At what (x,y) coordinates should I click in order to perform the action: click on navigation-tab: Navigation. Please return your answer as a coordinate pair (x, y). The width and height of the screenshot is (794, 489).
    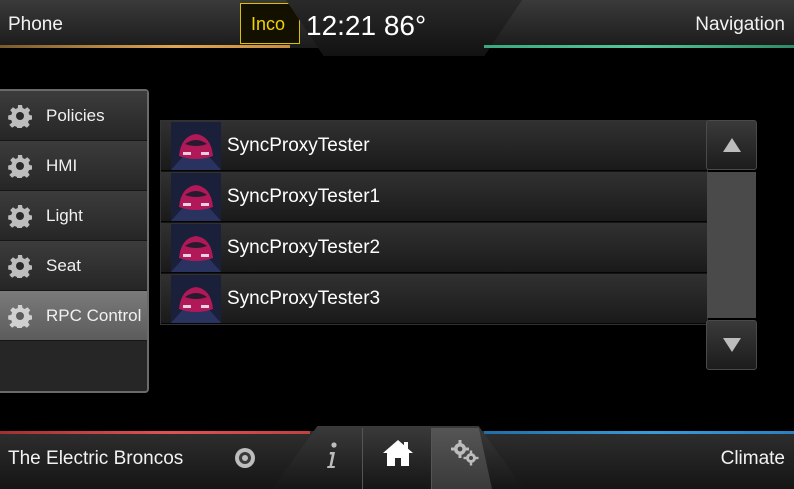
    Looking at the image, I should click on (639, 24).